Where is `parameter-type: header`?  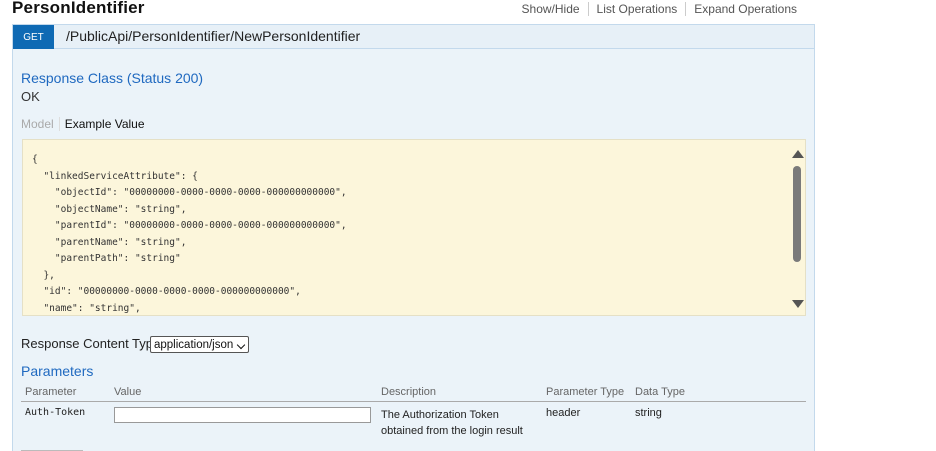
parameter-type: header is located at coordinates (563, 413).